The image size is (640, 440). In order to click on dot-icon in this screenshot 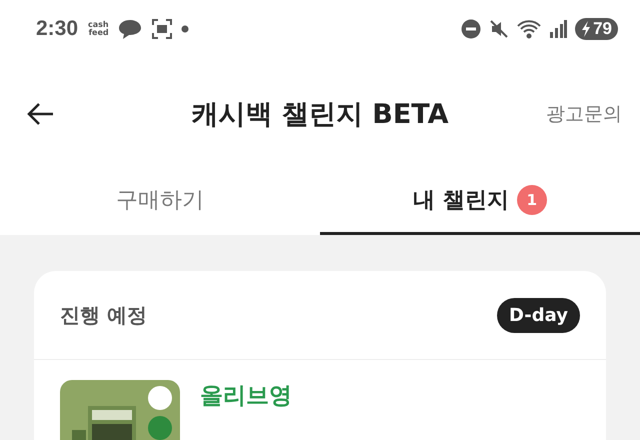, I will do `click(184, 29)`.